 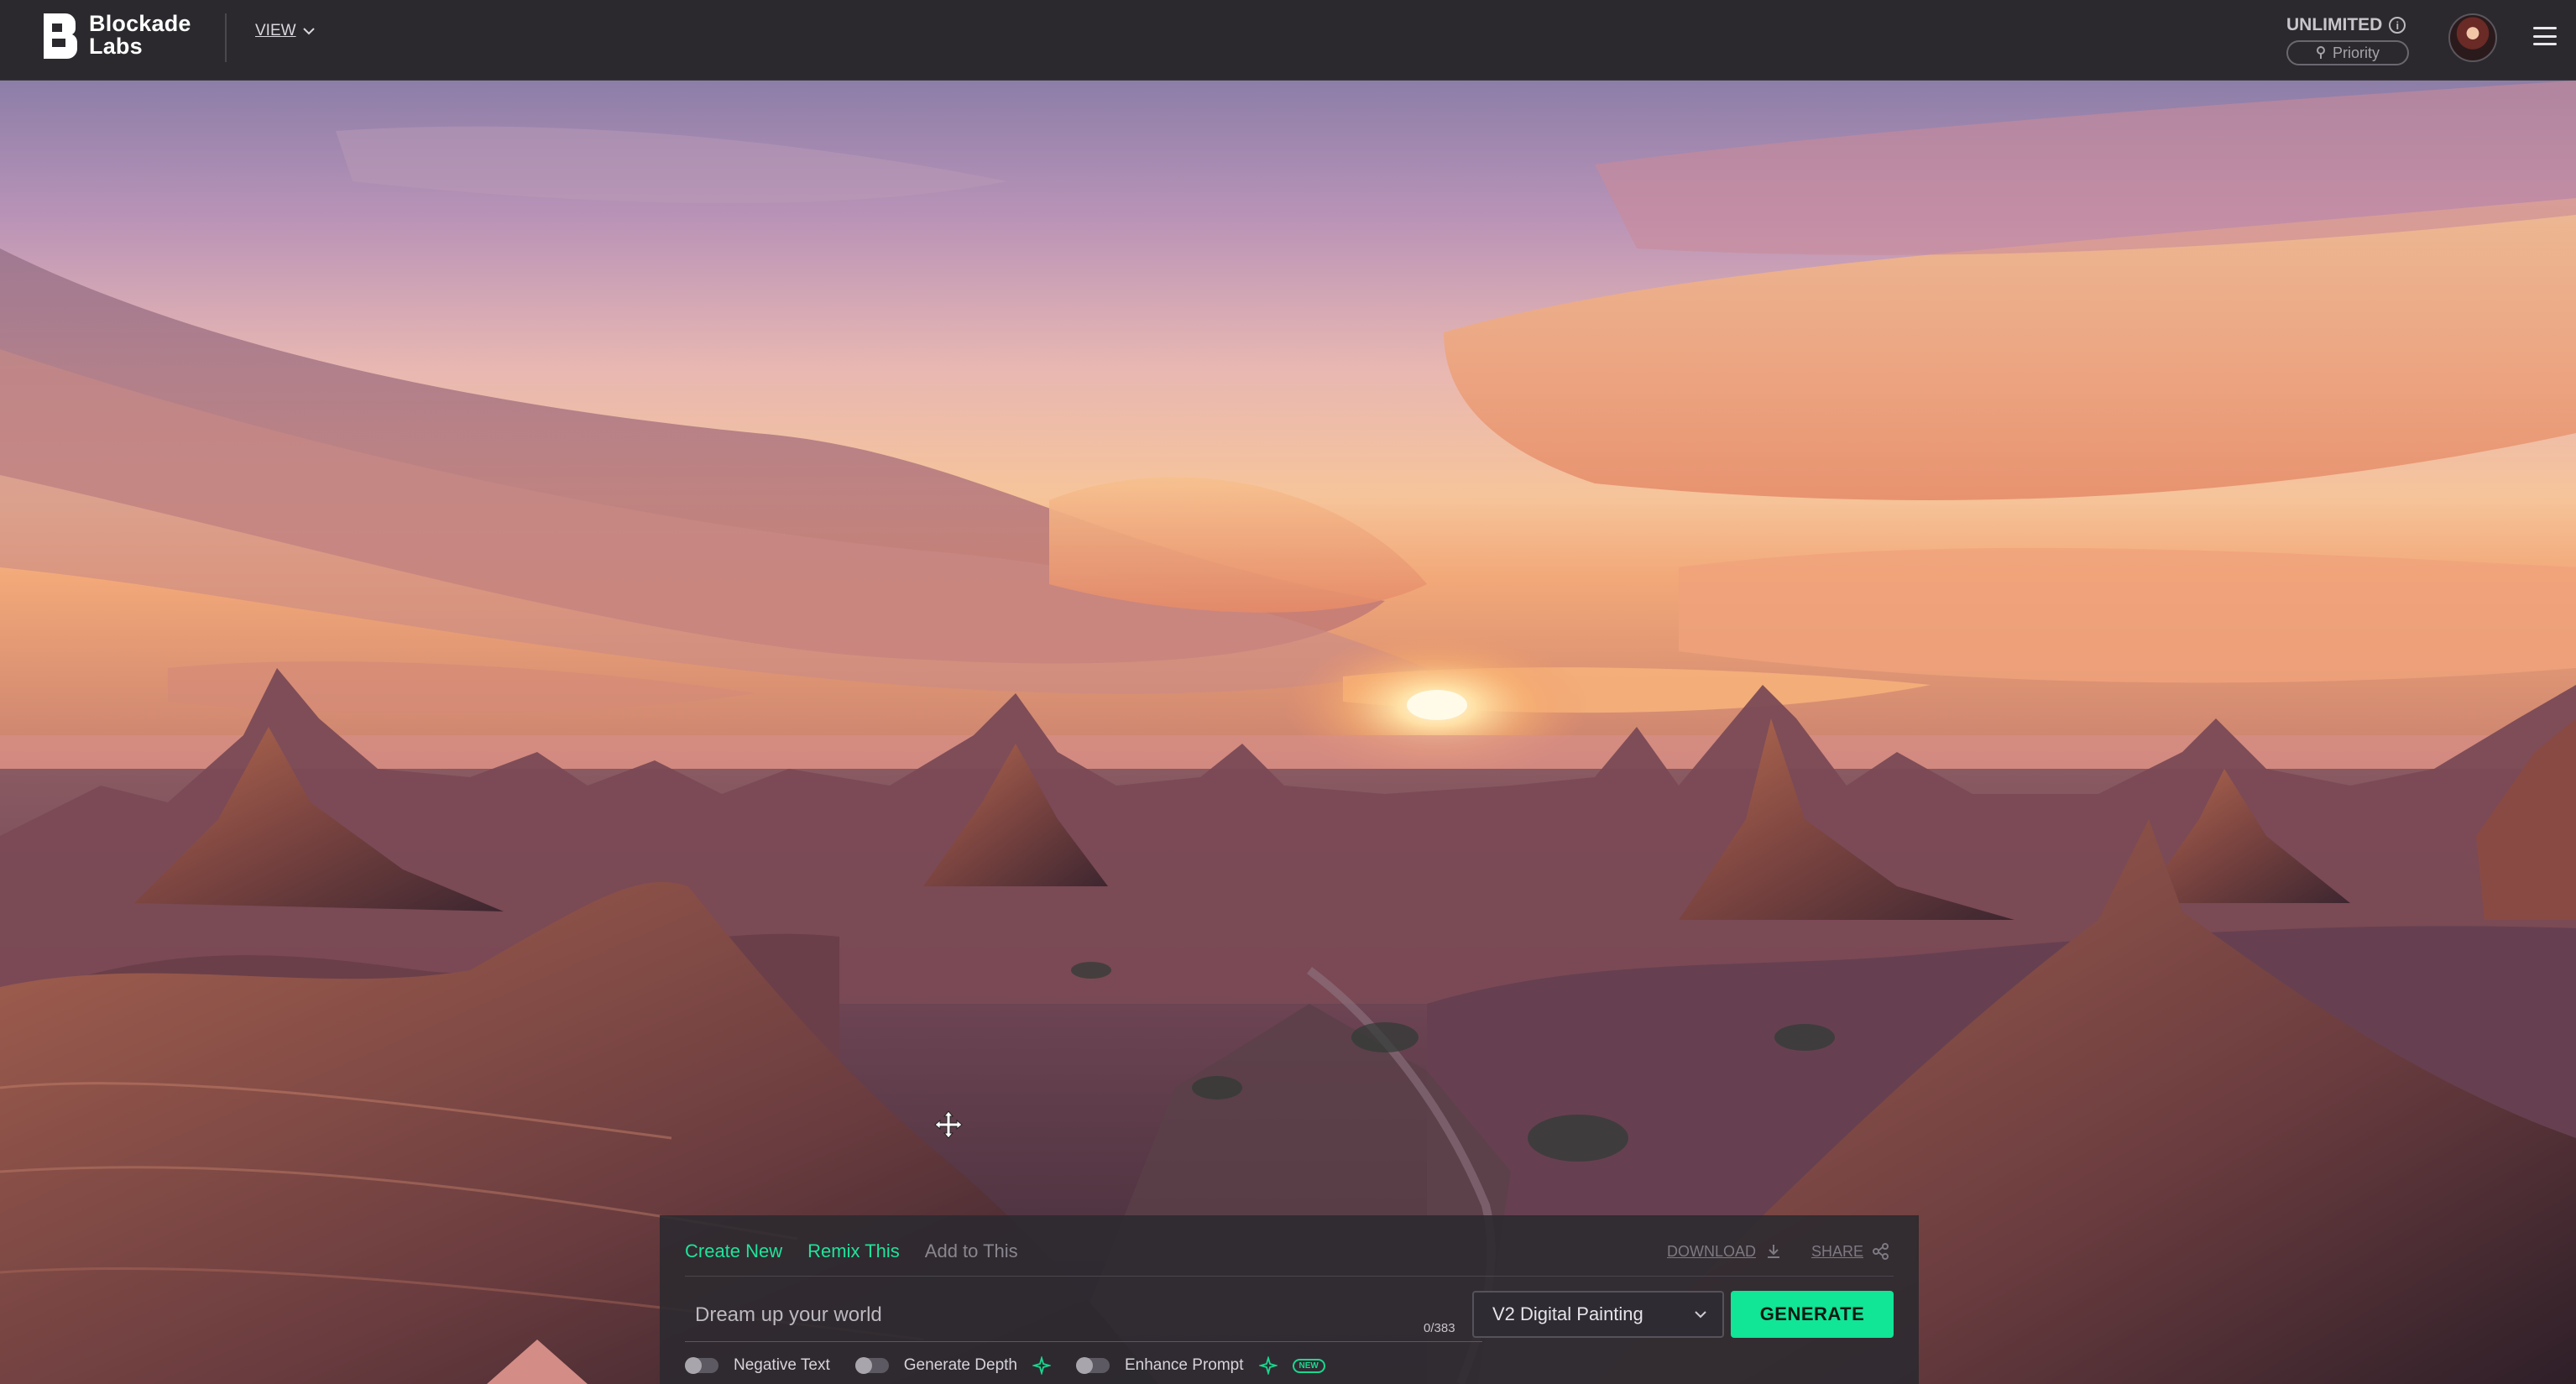 I want to click on download-label: DOWNLOAD, so click(x=1711, y=1251).